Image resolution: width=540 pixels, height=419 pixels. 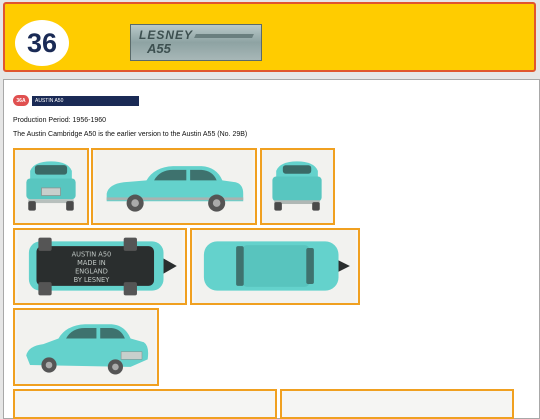 I want to click on car-front-image, so click(x=51, y=186).